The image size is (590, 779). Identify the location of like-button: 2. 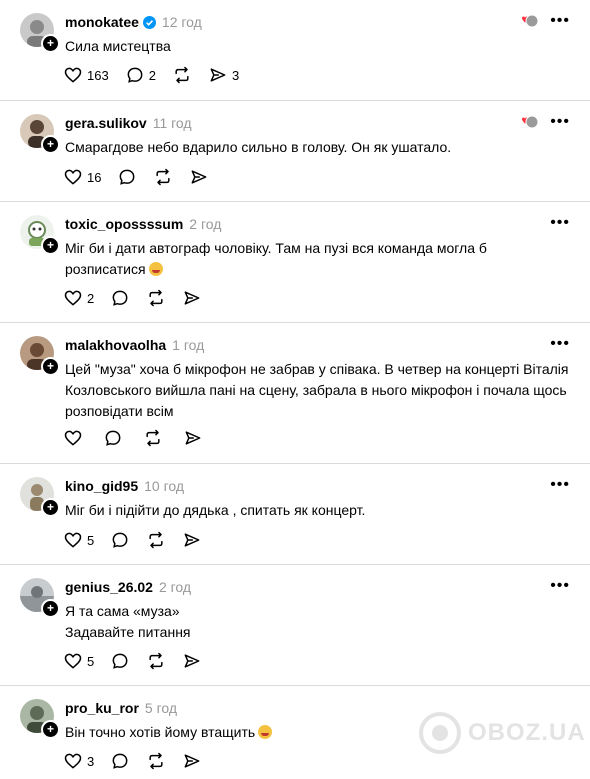
(78, 298).